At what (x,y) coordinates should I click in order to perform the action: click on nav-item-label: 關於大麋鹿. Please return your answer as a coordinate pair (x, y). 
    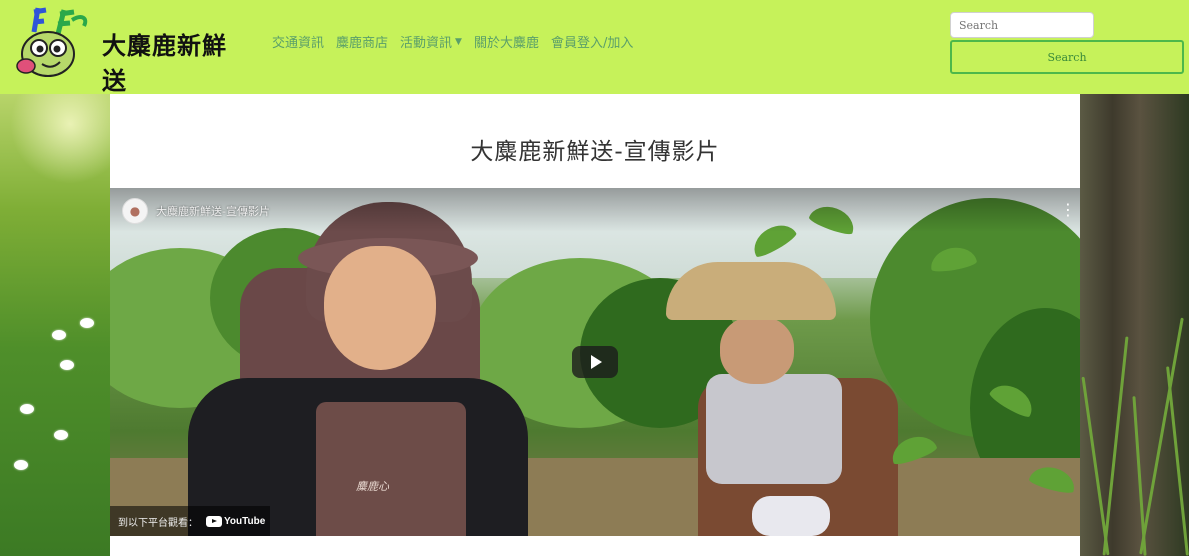
    Looking at the image, I should click on (506, 43).